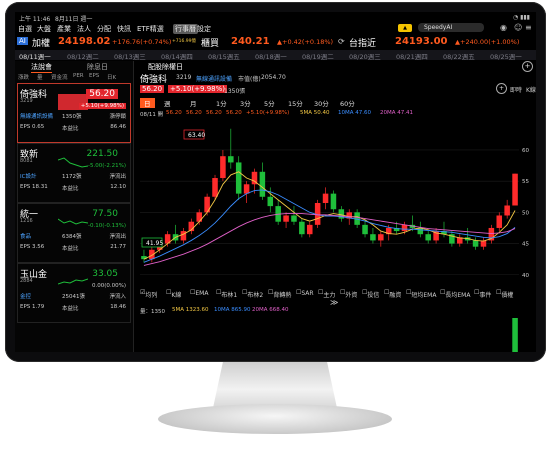 The height and width of the screenshot is (458, 550). Describe the element at coordinates (506, 56) in the screenshot. I see `date-item: 08/25週一` at that location.